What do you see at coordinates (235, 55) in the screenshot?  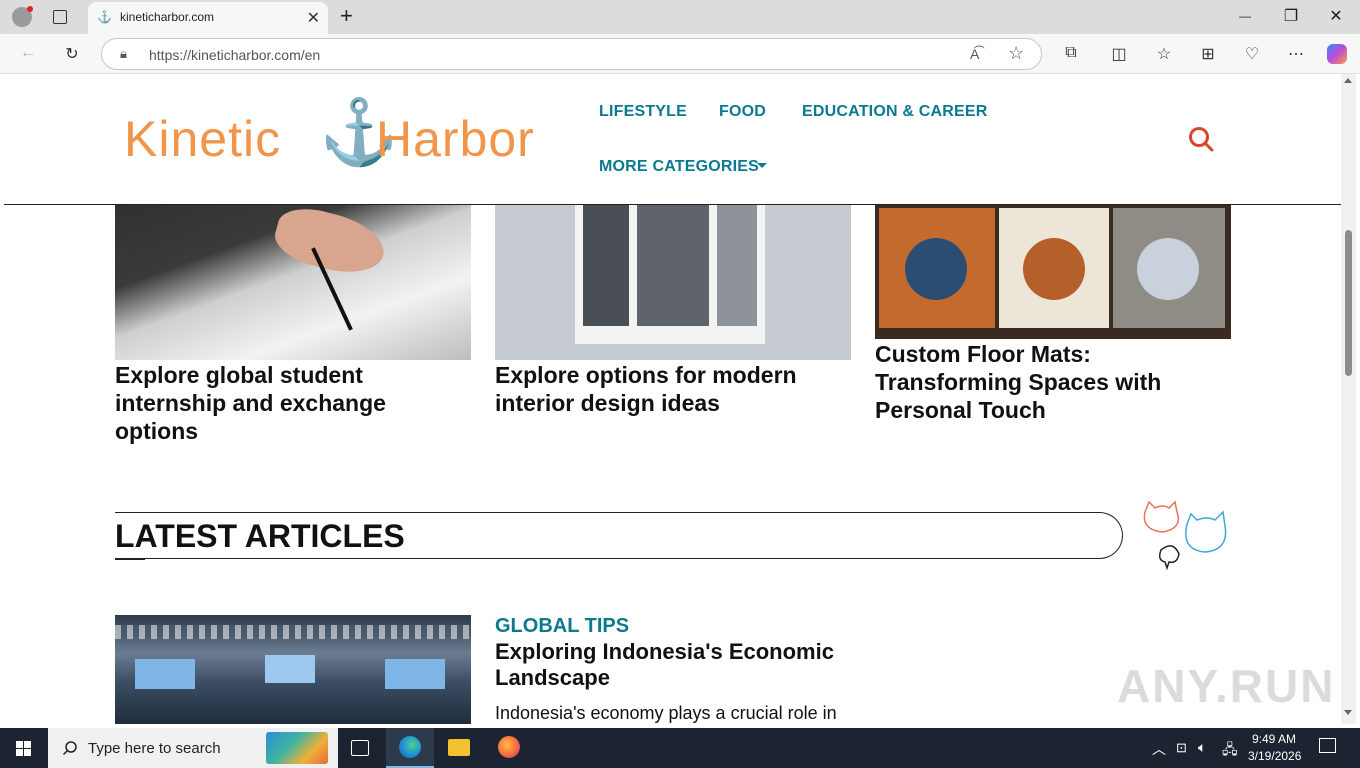 I see `url-text: https://kineticharbor.com/en` at bounding box center [235, 55].